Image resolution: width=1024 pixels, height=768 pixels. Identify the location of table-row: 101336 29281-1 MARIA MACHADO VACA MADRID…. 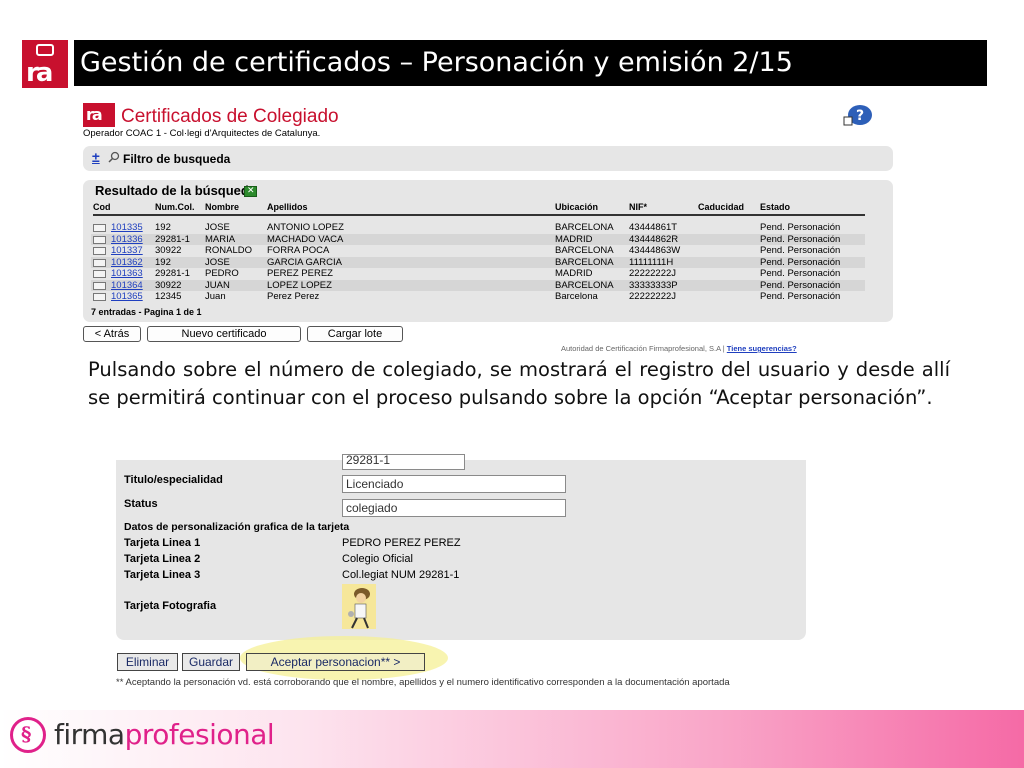
(478, 239).